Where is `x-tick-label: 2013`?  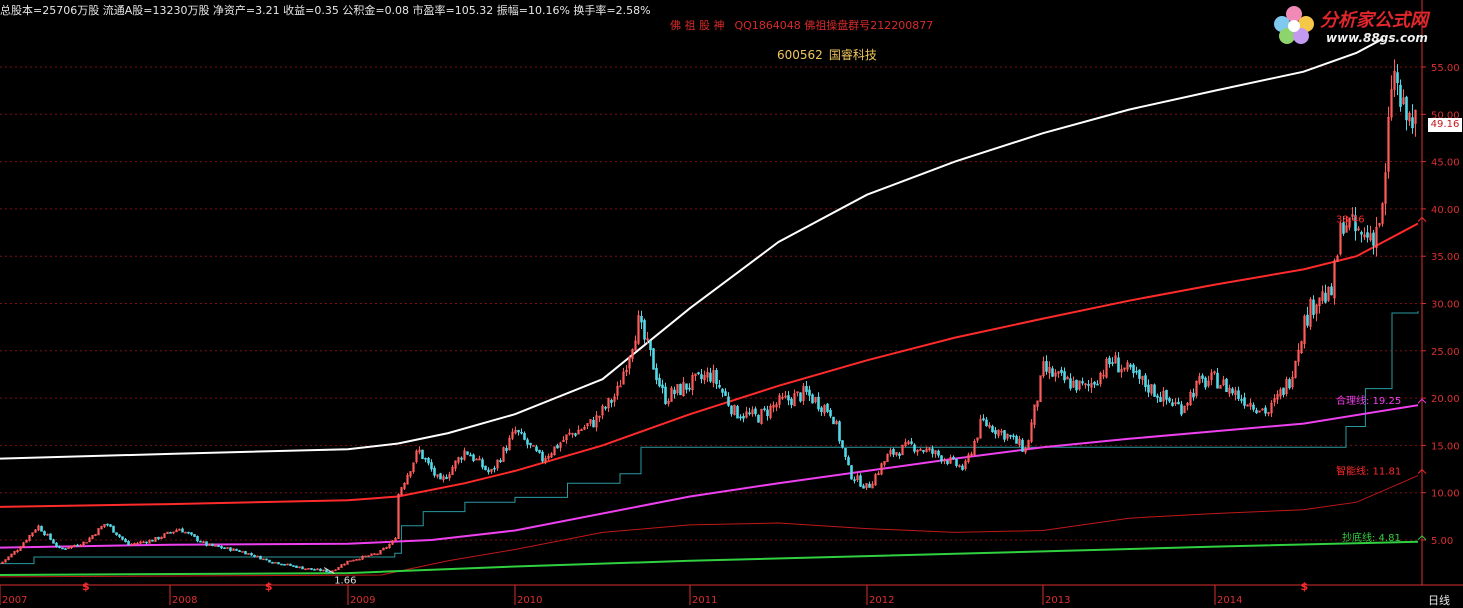 x-tick-label: 2013 is located at coordinates (1057, 600).